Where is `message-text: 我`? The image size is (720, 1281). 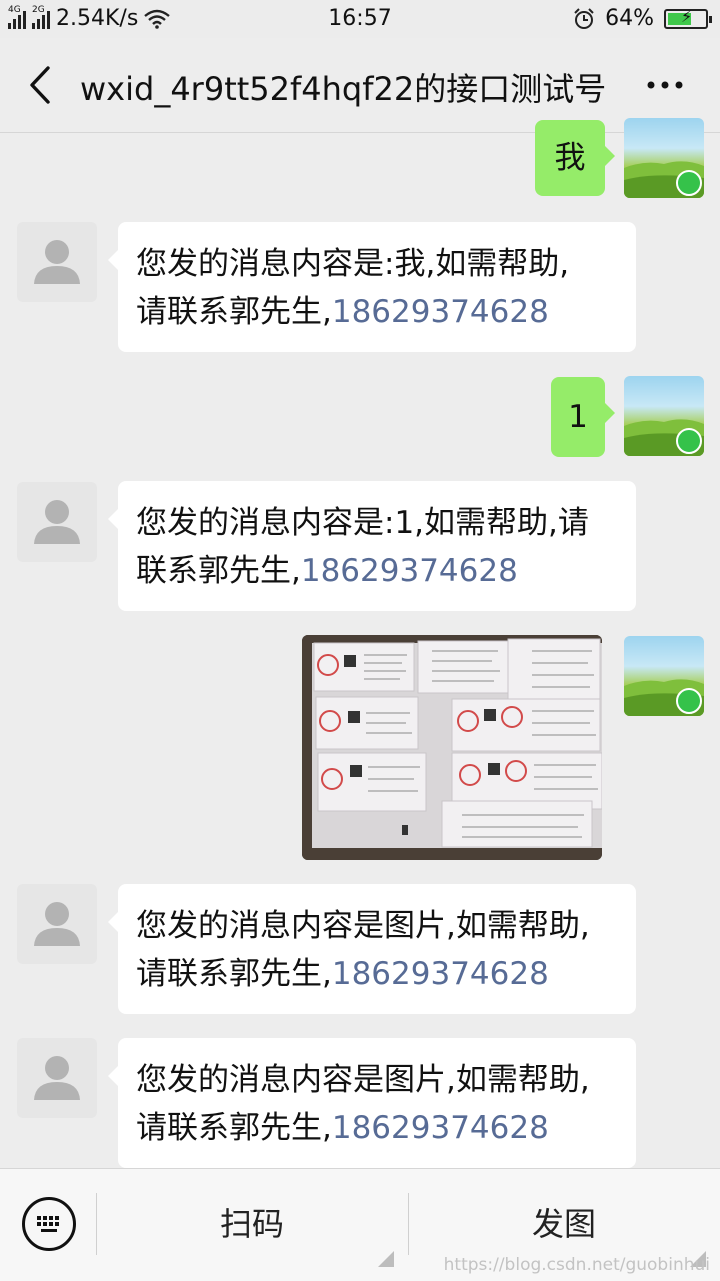 message-text: 我 is located at coordinates (570, 158).